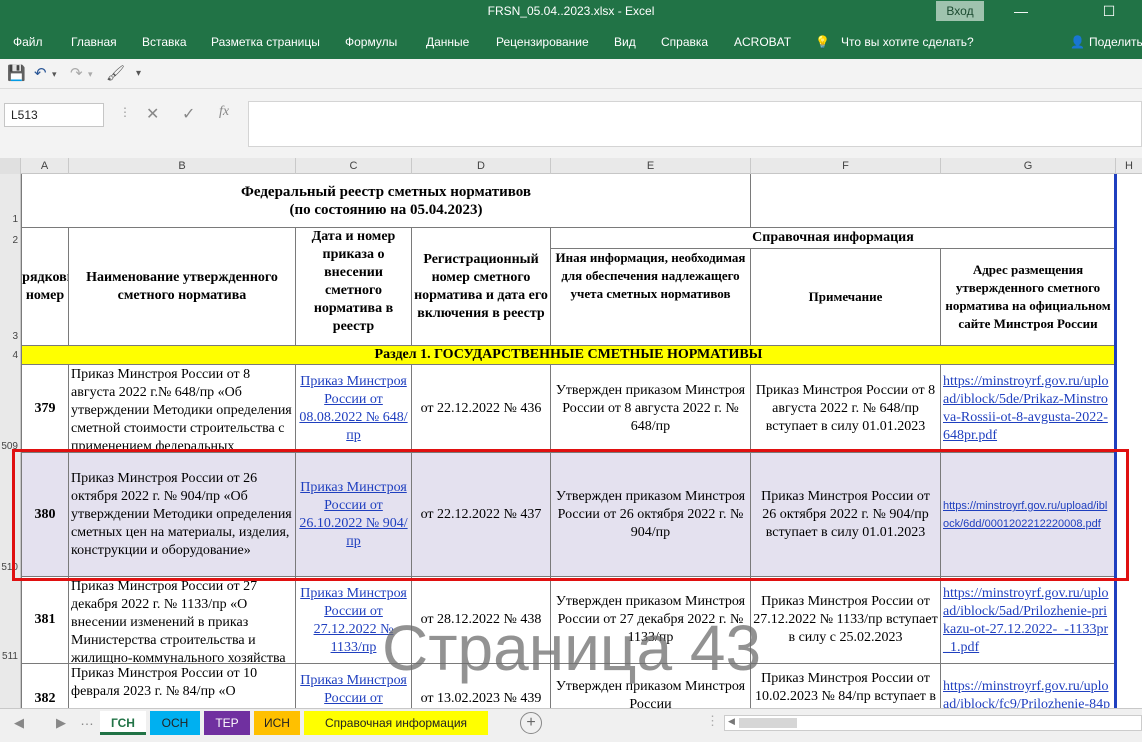 This screenshot has height=742, width=1142. Describe the element at coordinates (125, 112) in the screenshot. I see `formula-bar-grip-icon: ⋮` at that location.